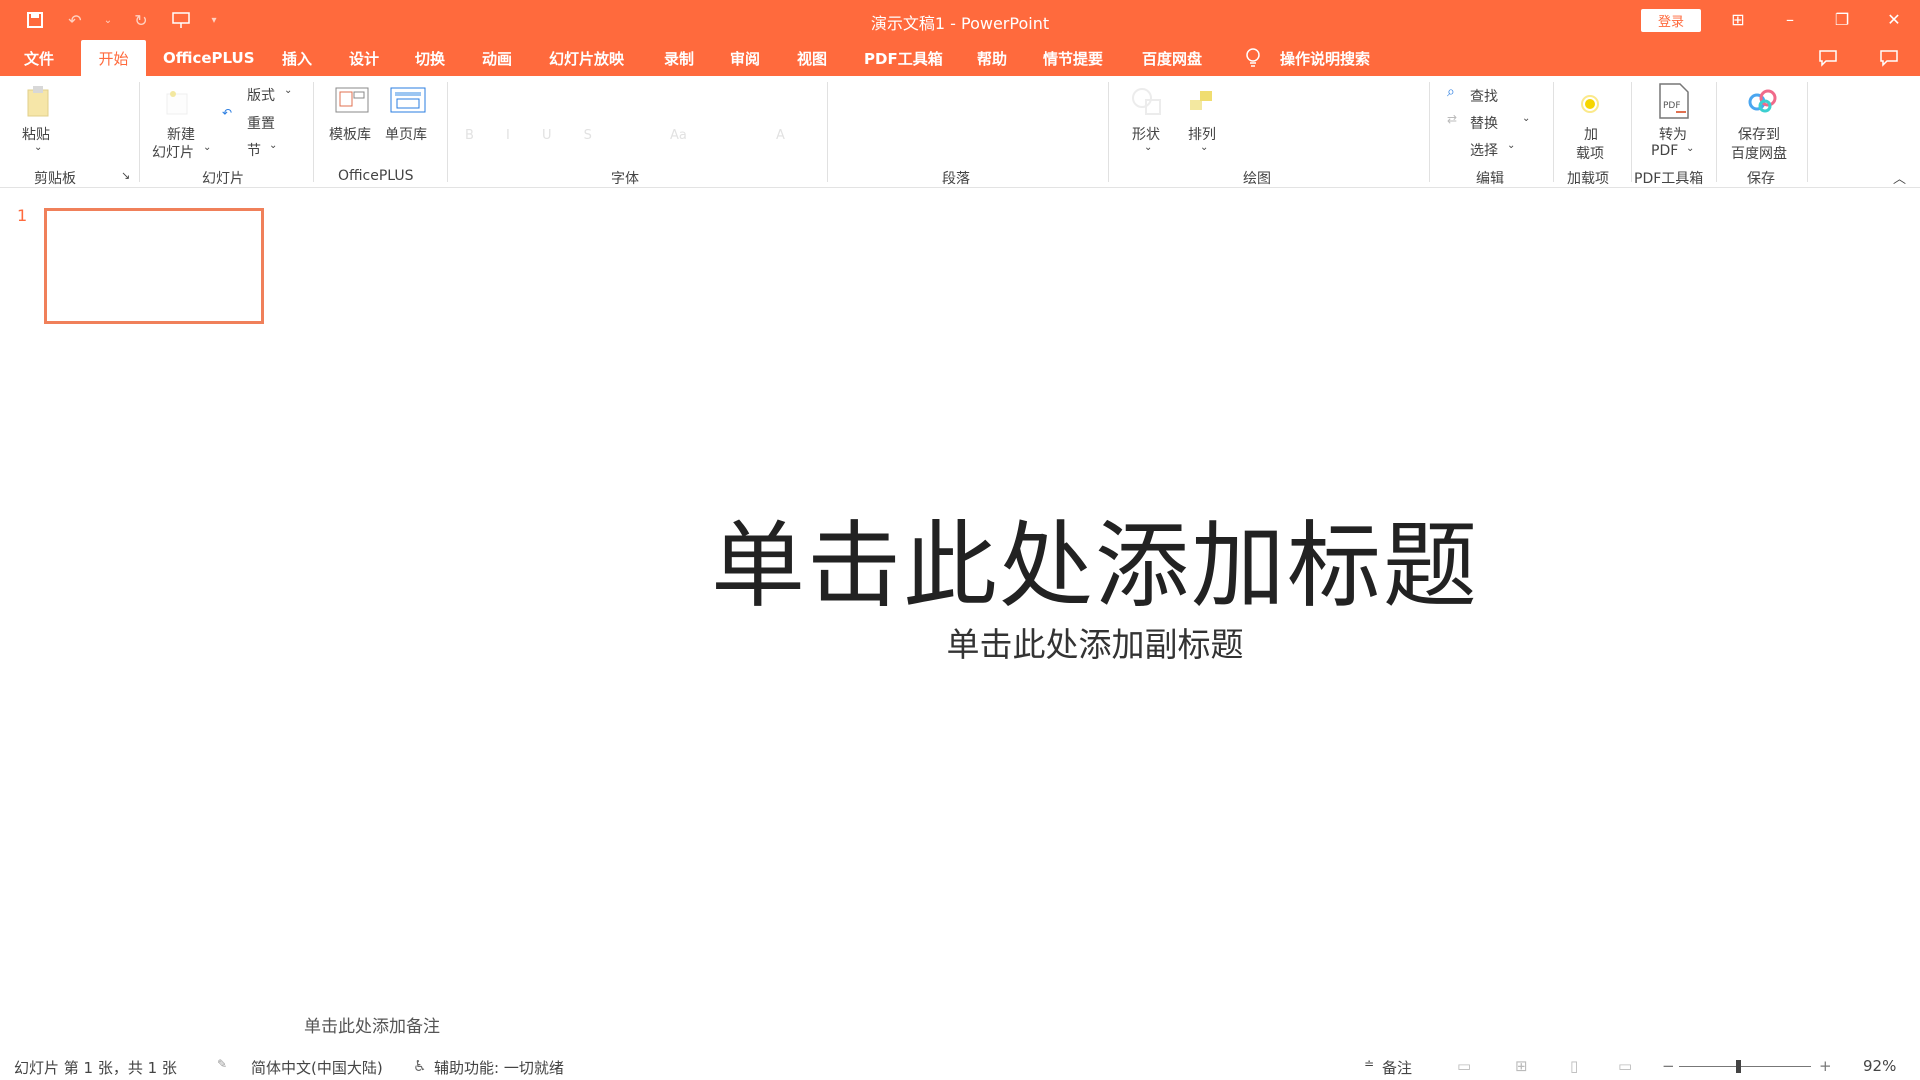  Describe the element at coordinates (297, 58) in the screenshot. I see `tab-insert: 插入` at that location.